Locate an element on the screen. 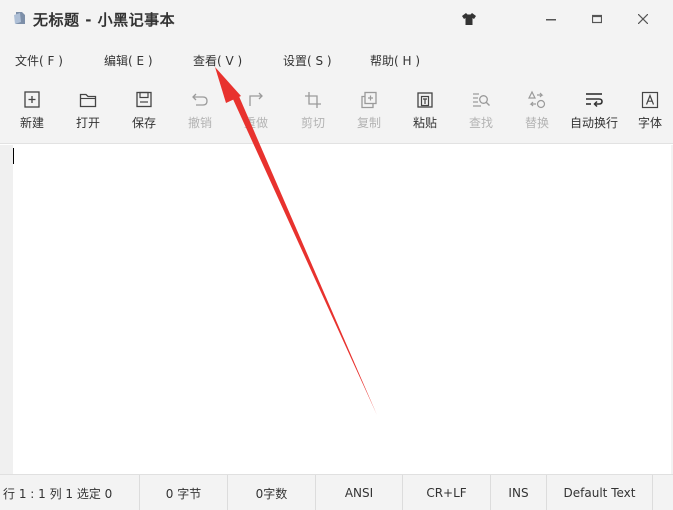 The width and height of the screenshot is (673, 510). new-button: 新建 is located at coordinates (32, 114).